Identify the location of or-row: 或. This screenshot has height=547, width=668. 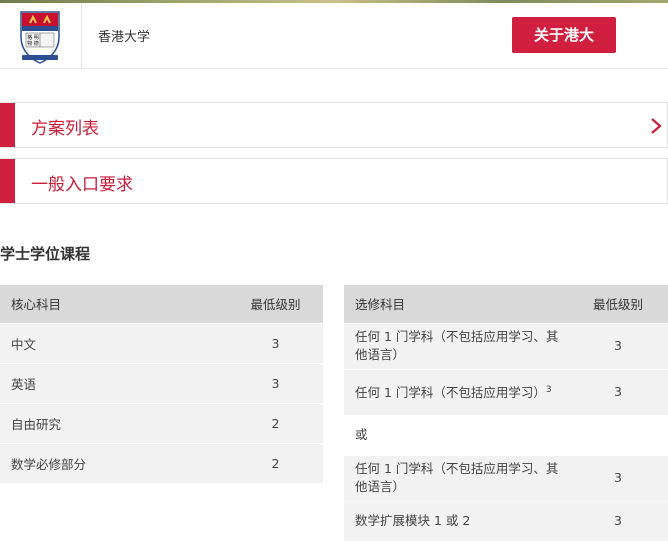
(506, 434).